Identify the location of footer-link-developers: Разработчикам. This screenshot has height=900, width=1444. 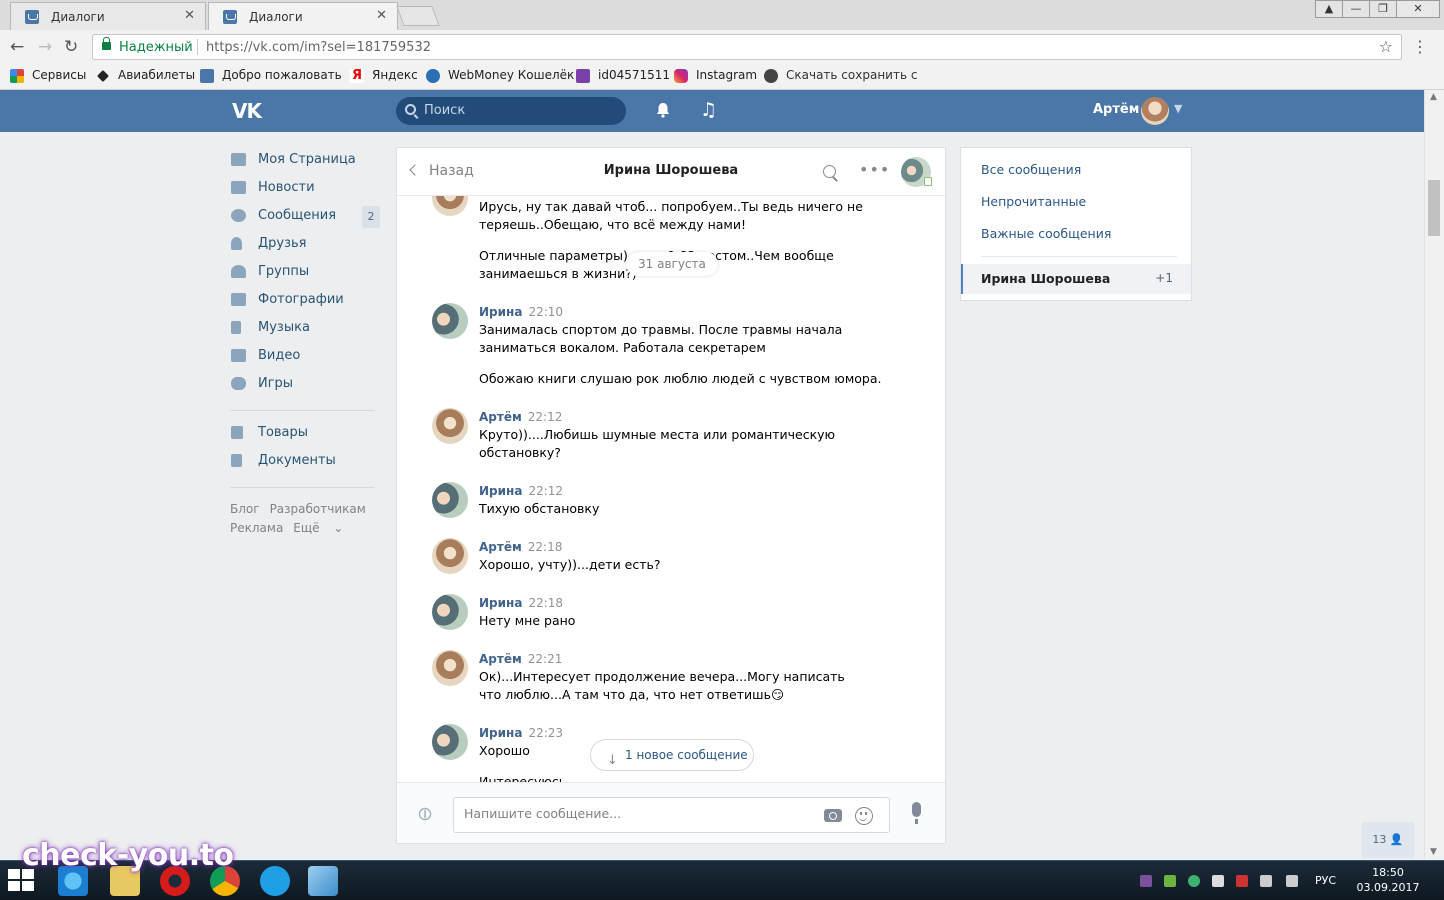
(318, 509).